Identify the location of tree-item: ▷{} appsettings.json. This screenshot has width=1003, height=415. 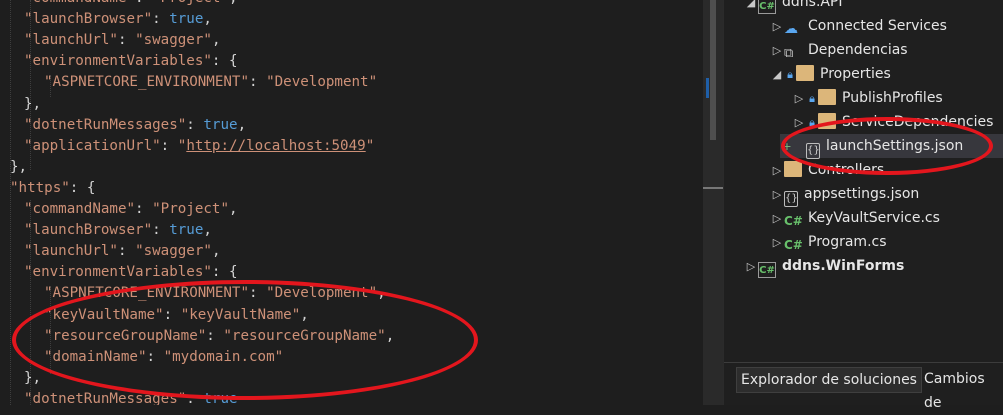
(845, 194).